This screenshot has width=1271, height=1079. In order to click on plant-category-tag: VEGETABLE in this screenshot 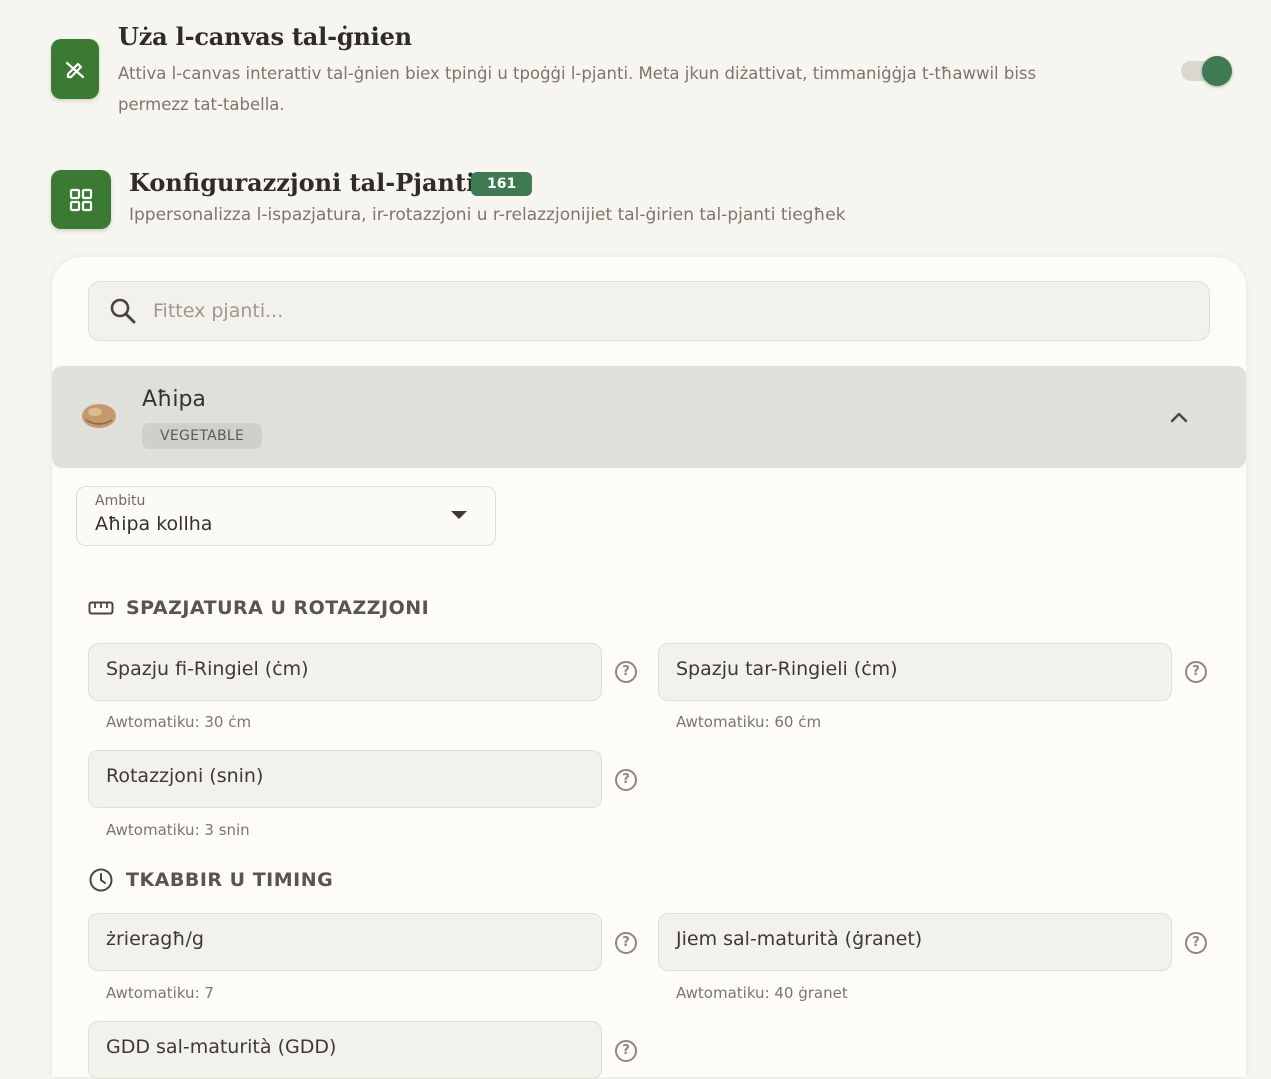, I will do `click(202, 436)`.